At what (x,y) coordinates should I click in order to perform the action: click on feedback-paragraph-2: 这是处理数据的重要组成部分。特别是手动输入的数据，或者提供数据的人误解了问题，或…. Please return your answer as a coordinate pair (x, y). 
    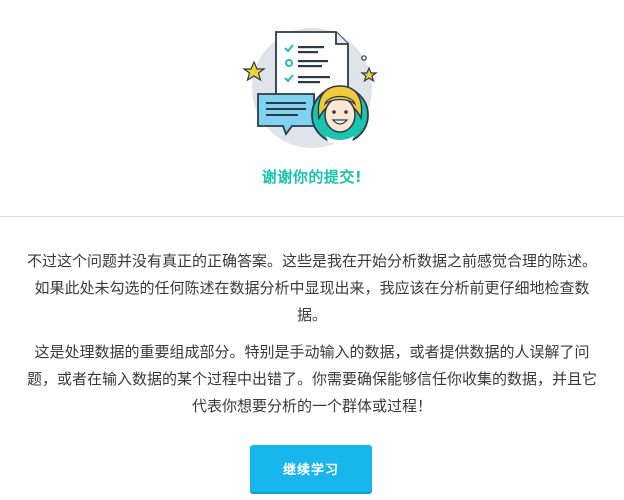
    Looking at the image, I should click on (311, 379).